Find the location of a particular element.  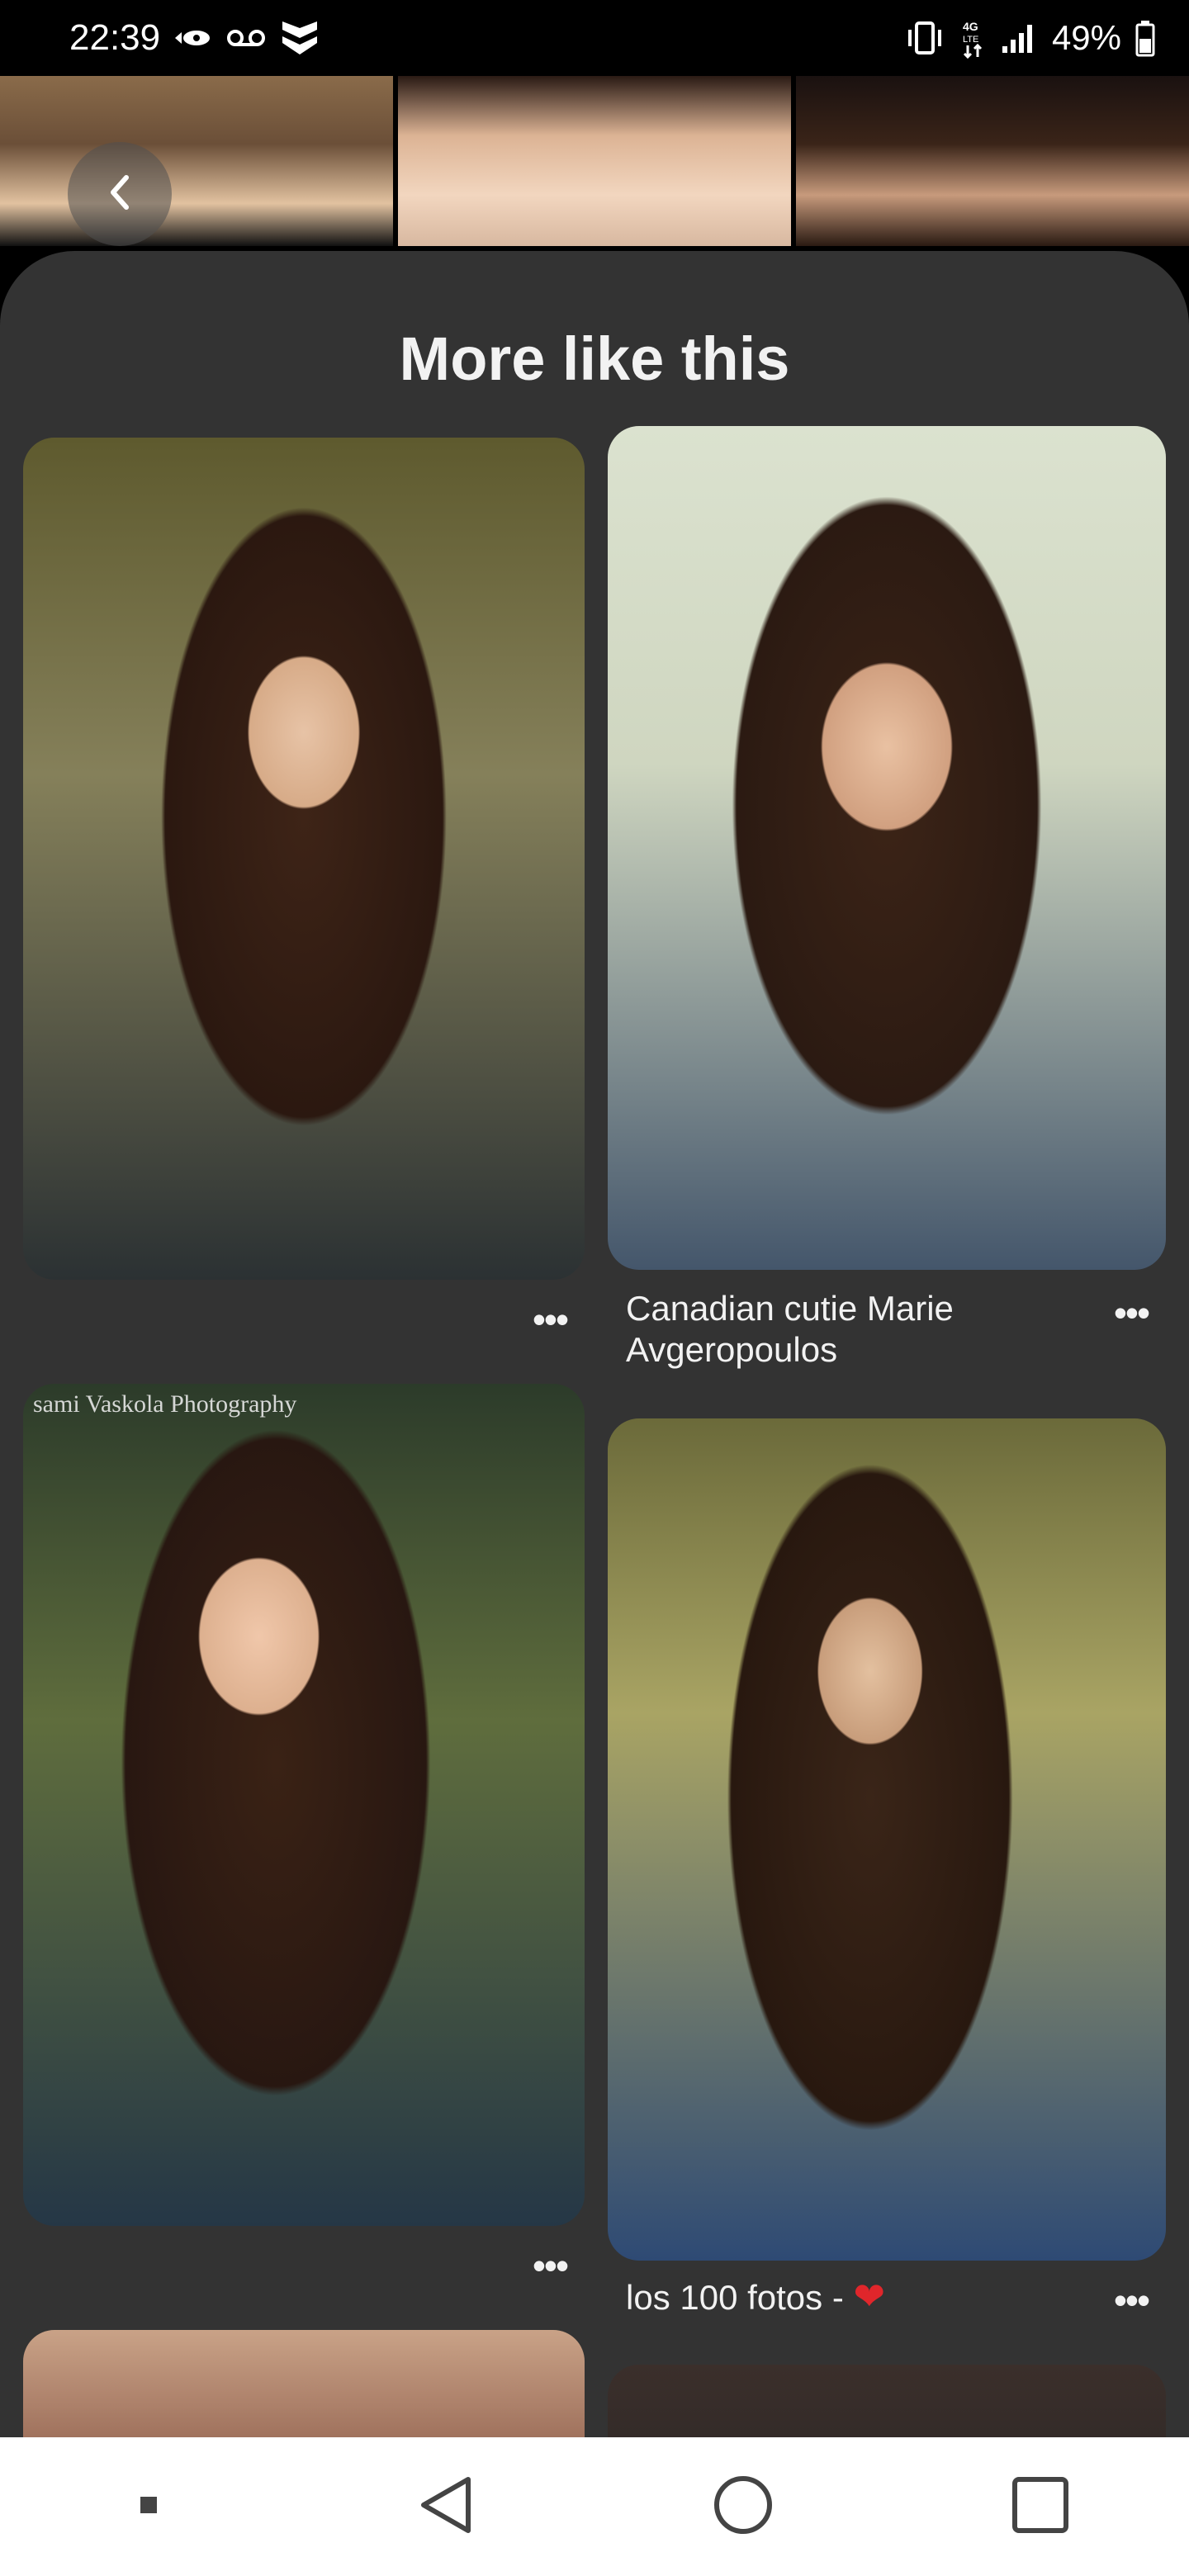

pin-caption: los 100 fotos - ❤ is located at coordinates (746, 2296).